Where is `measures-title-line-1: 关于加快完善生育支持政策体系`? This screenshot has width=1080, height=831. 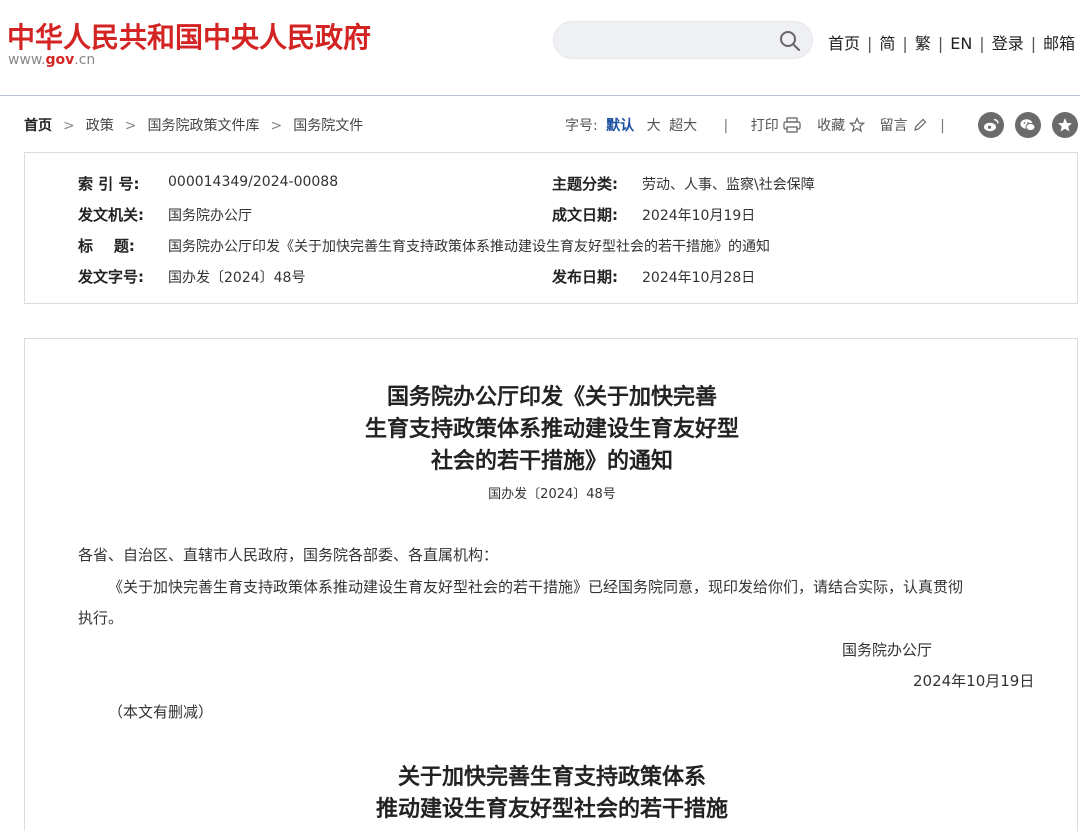 measures-title-line-1: 关于加快完善生育支持政策体系 is located at coordinates (551, 777).